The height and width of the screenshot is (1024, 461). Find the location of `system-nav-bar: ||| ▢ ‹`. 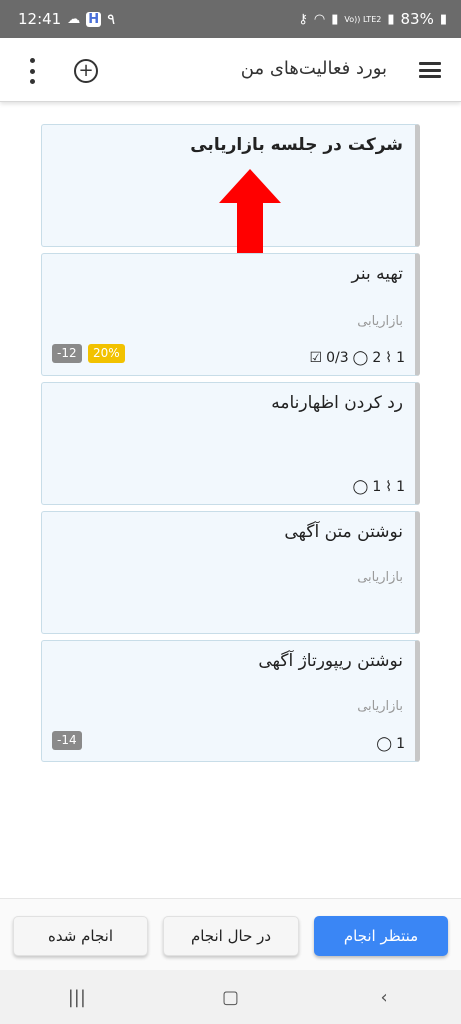

system-nav-bar: ||| ▢ ‹ is located at coordinates (230, 997).